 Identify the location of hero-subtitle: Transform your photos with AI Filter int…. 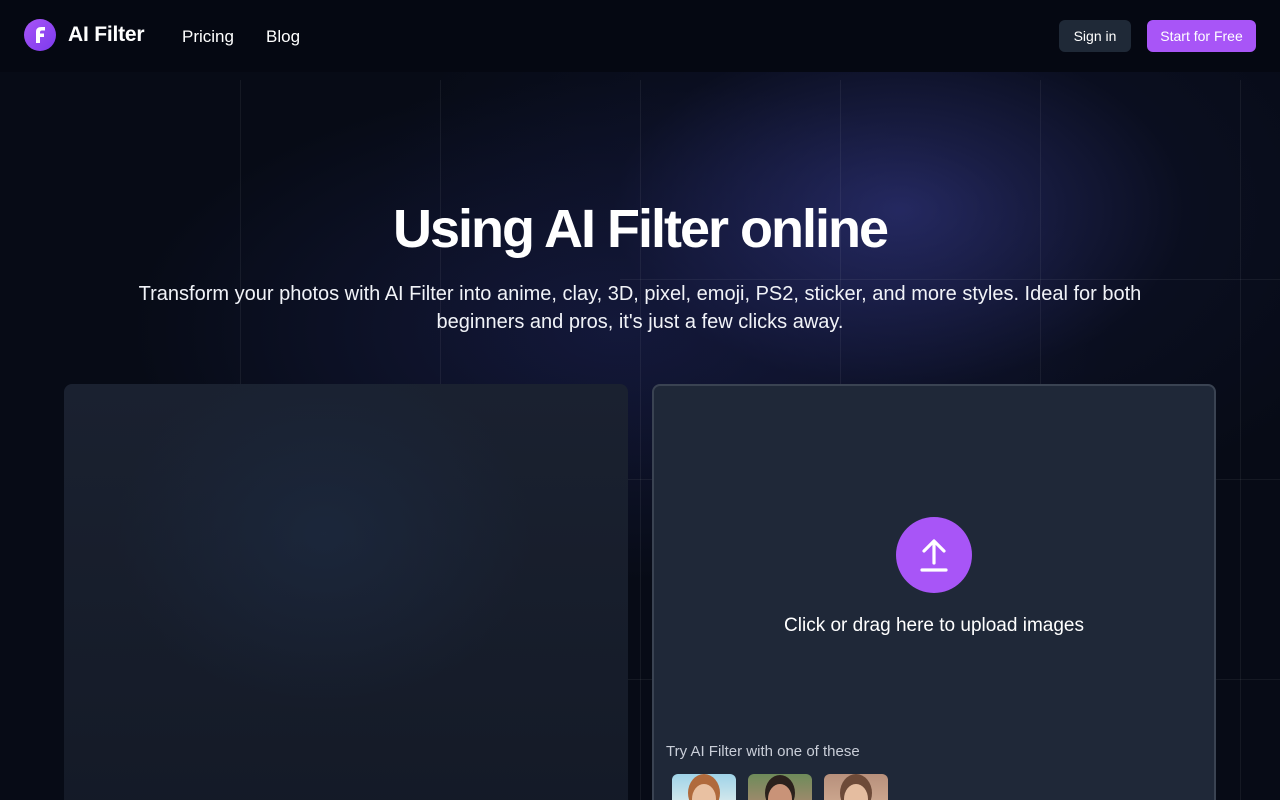
(640, 308).